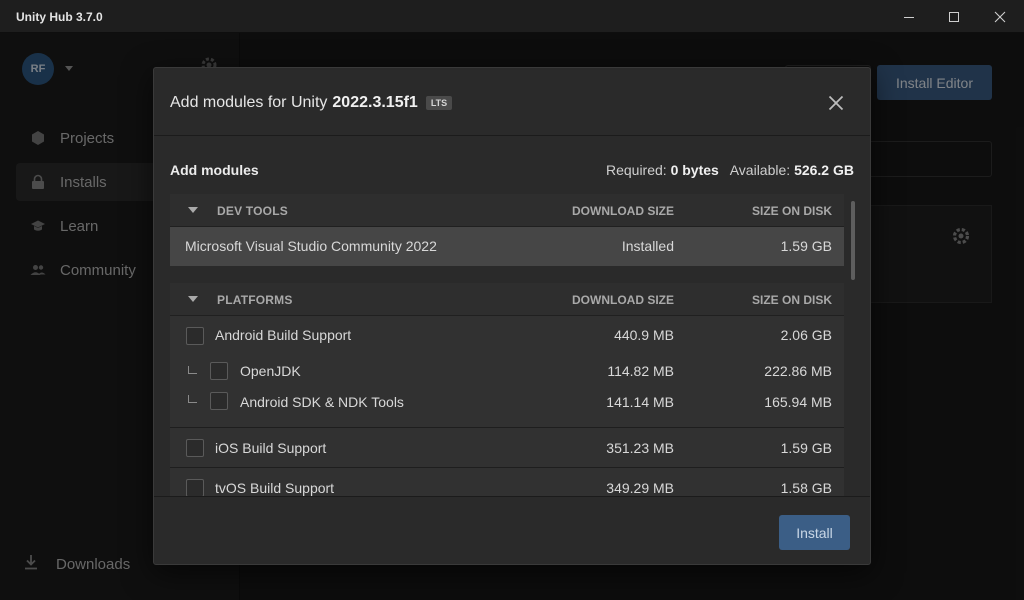  I want to click on module-row: Android Build Support 440.9 MB 2.06 GB, so click(507, 335).